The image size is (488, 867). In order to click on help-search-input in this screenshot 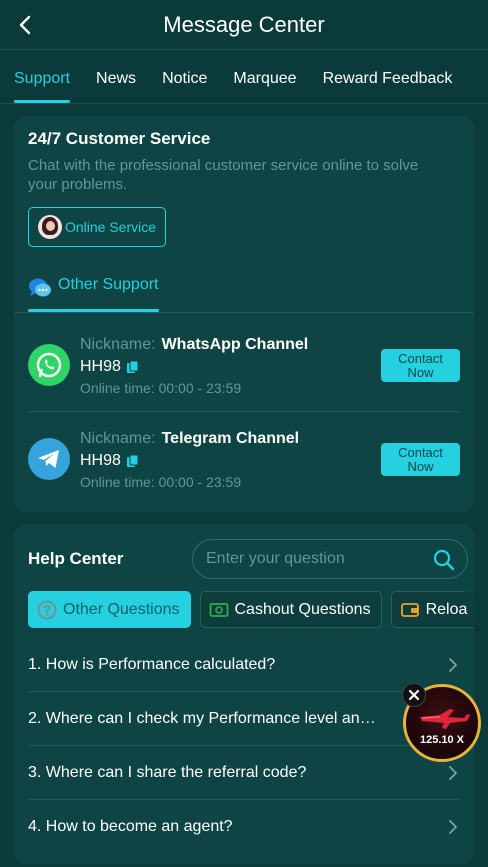, I will do `click(316, 559)`.